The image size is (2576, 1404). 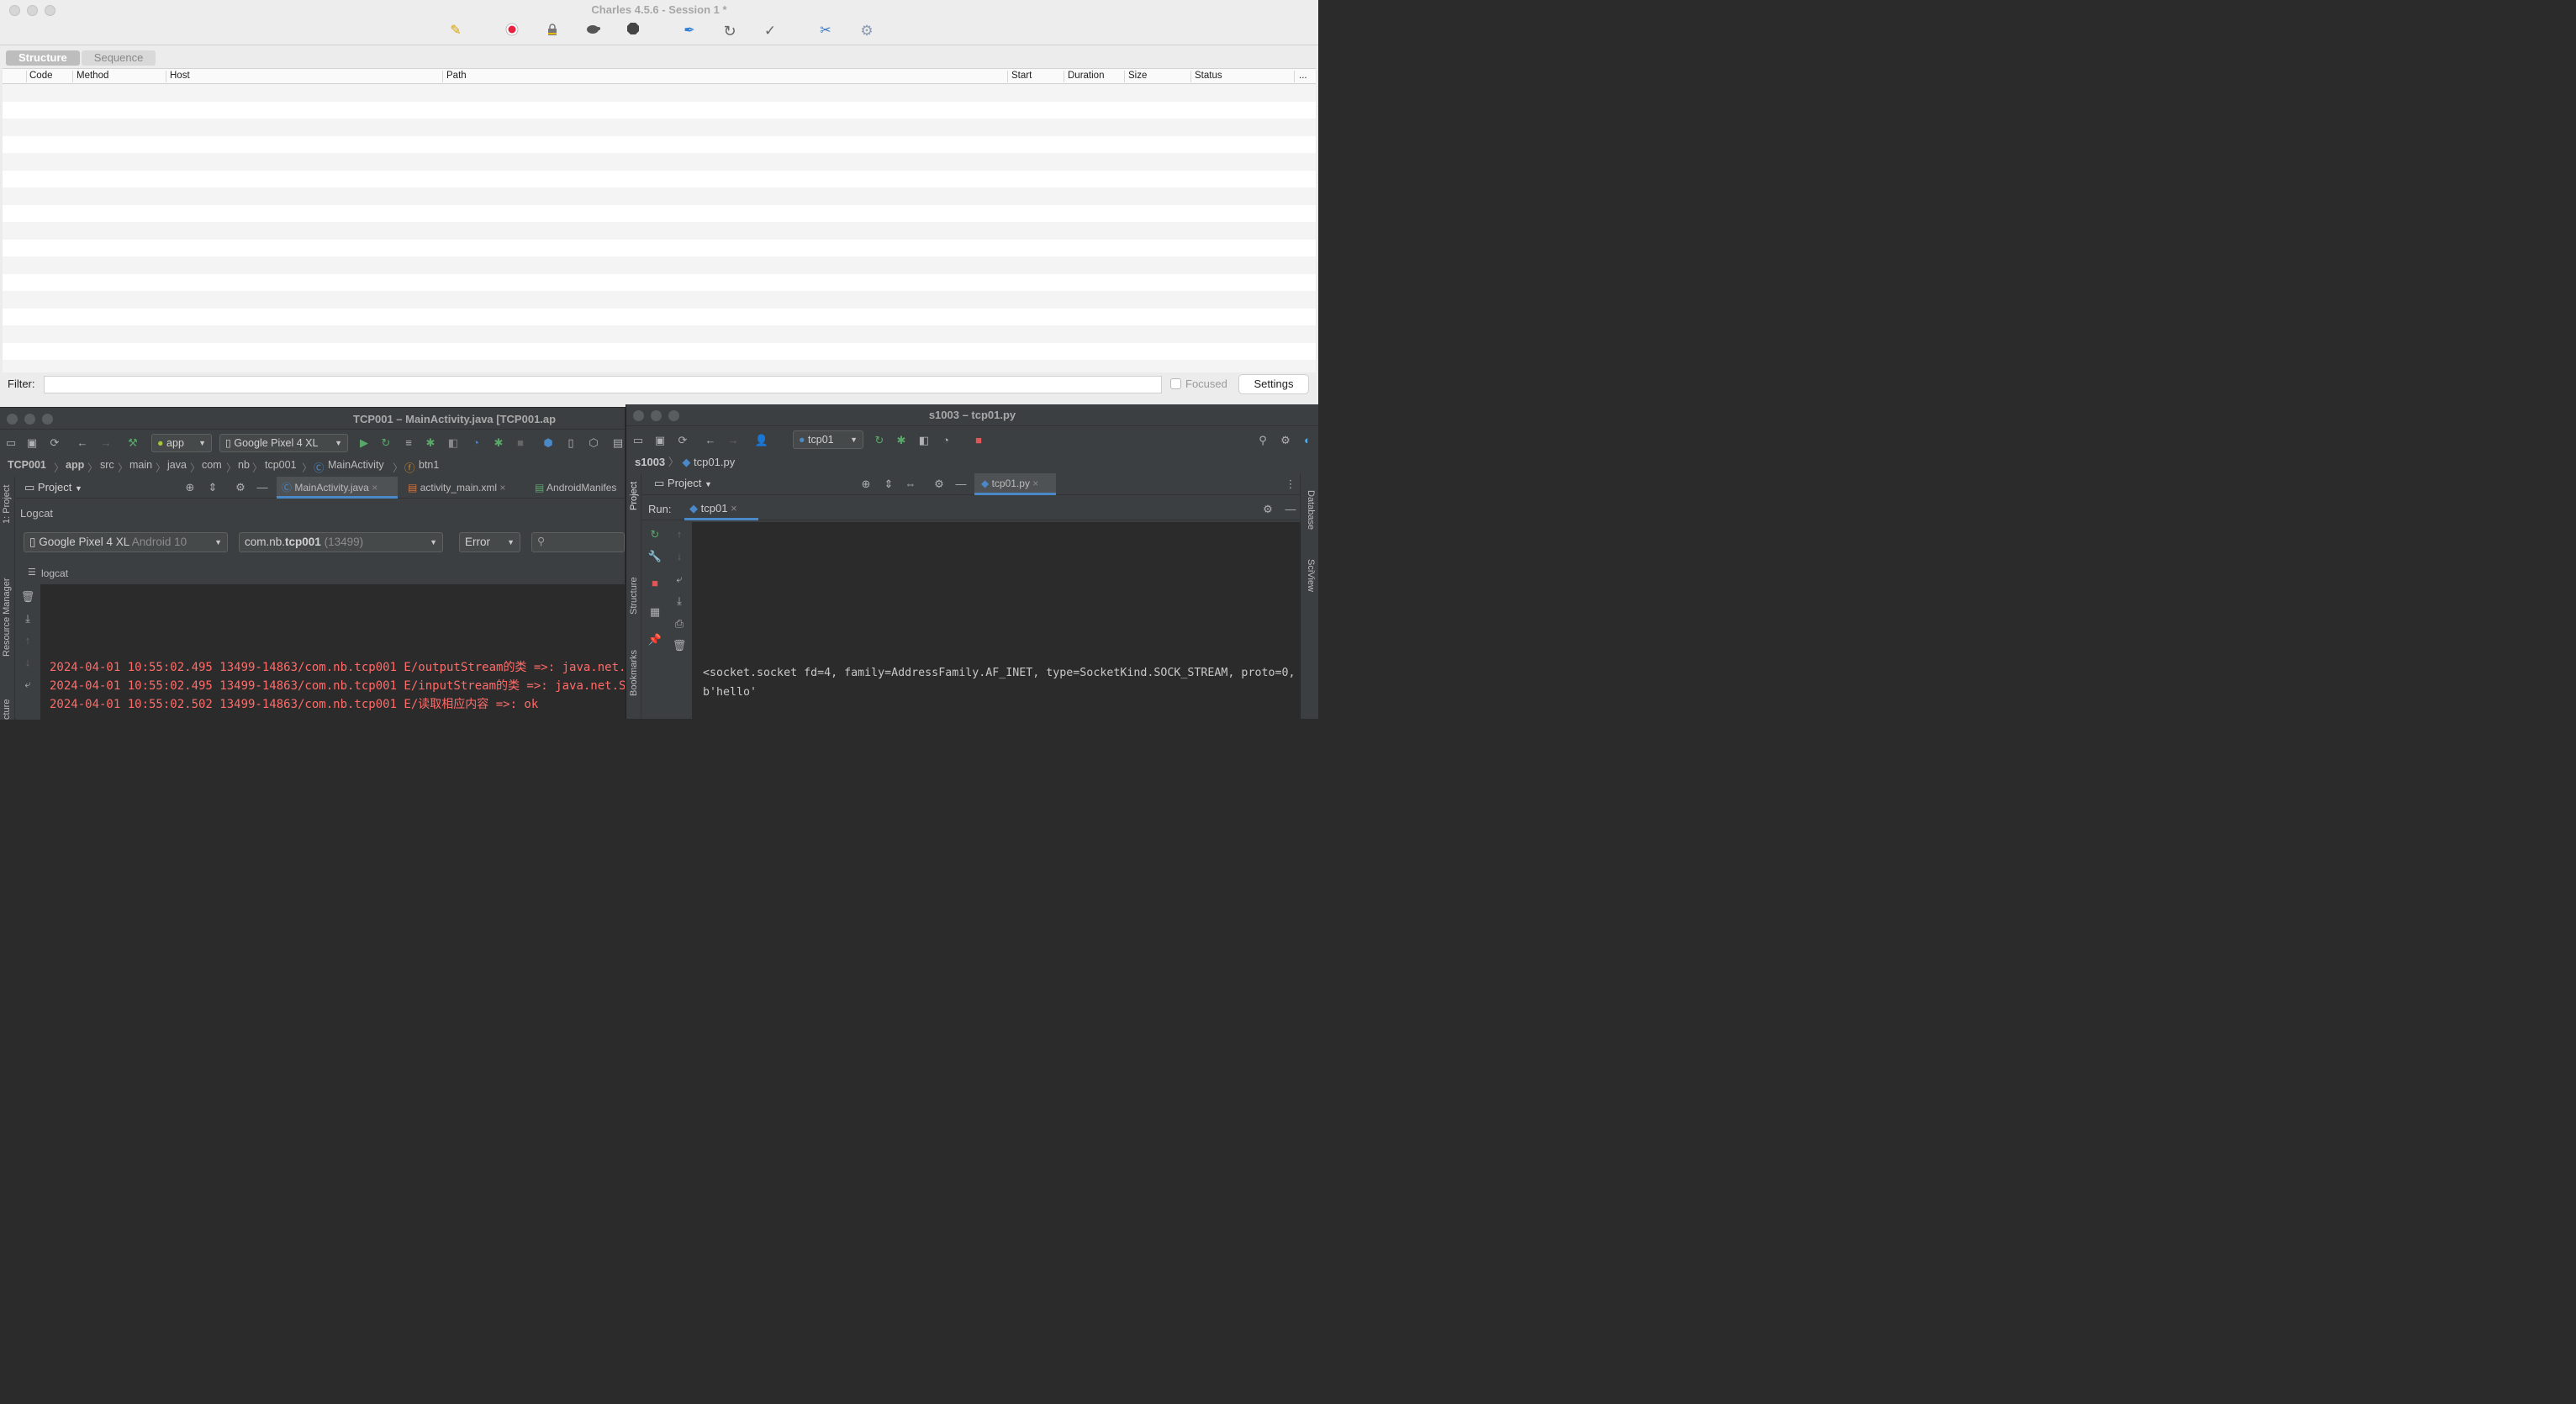 I want to click on logcat-search-input: ⚲, so click(x=578, y=542).